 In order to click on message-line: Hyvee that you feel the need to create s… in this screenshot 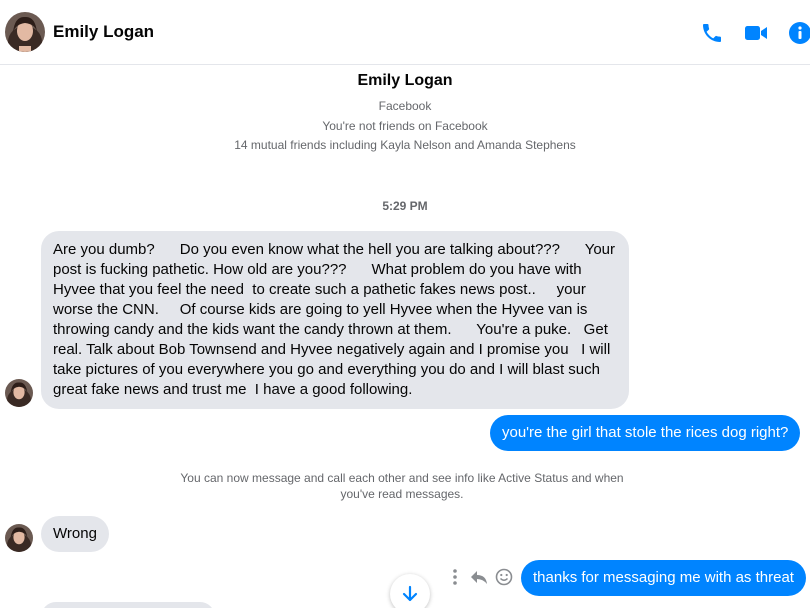, I will do `click(319, 289)`.